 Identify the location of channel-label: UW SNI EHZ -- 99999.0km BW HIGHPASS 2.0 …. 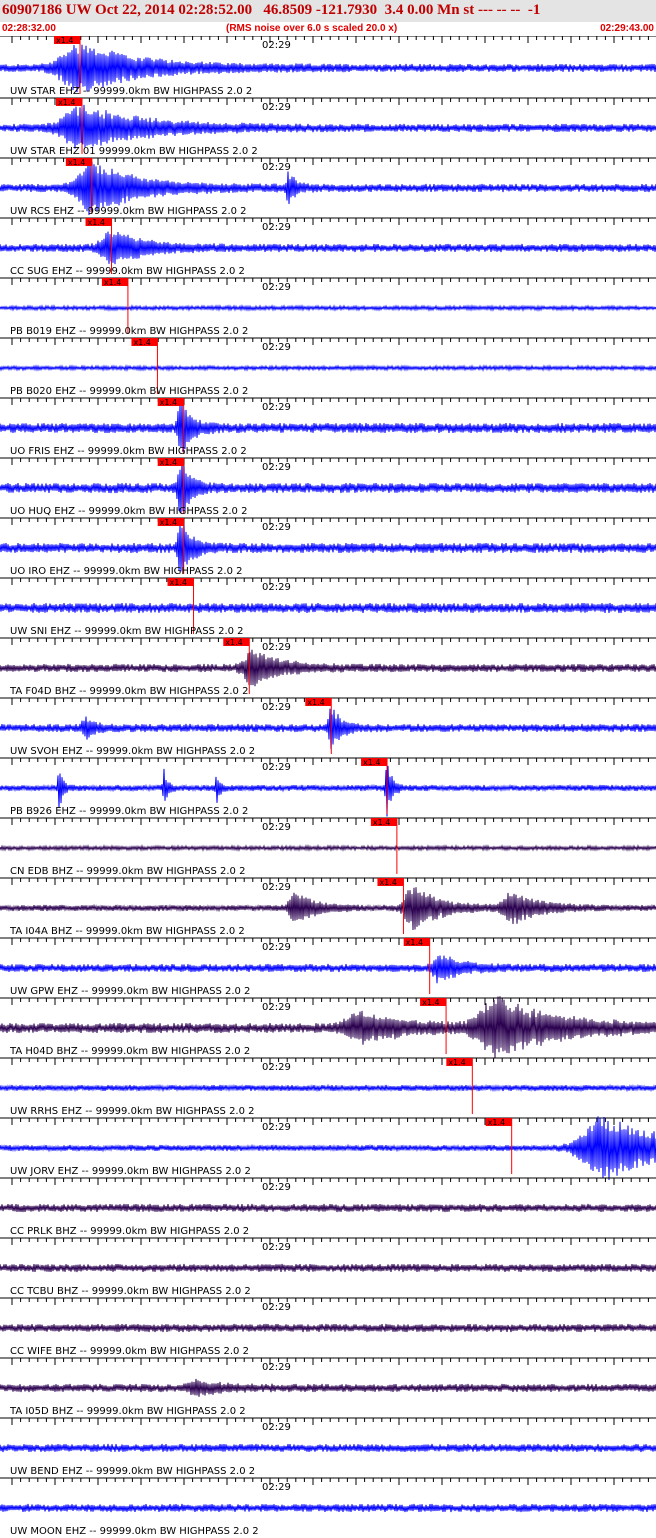
(127, 631).